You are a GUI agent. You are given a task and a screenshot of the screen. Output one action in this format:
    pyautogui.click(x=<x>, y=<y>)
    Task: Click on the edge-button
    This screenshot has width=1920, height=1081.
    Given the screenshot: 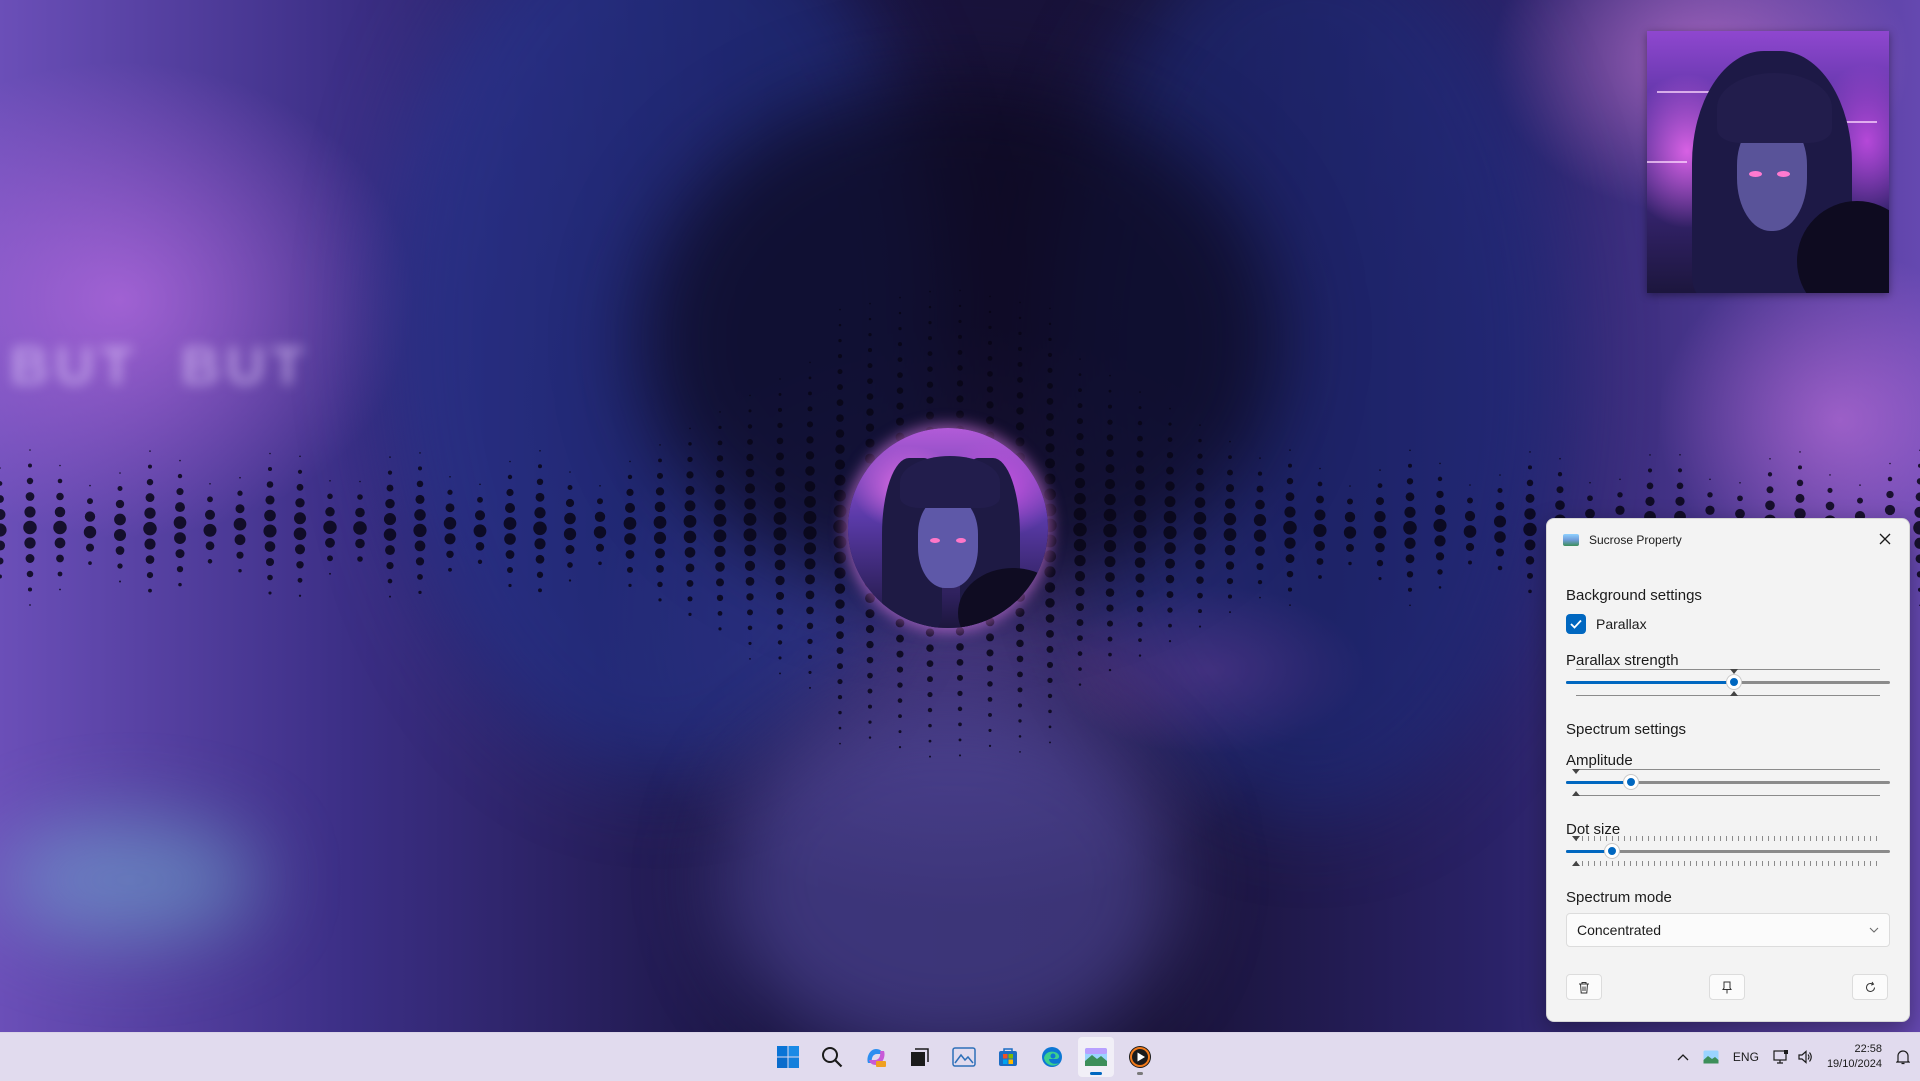 What is the action you would take?
    pyautogui.click(x=1052, y=1057)
    